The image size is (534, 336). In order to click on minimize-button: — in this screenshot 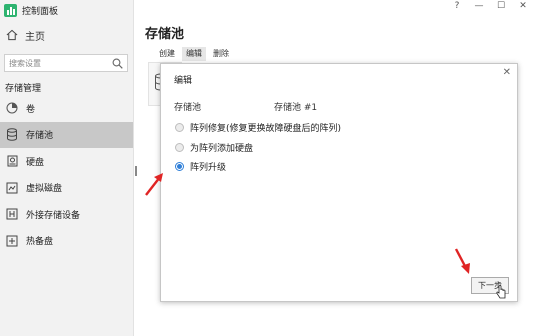, I will do `click(479, 7)`.